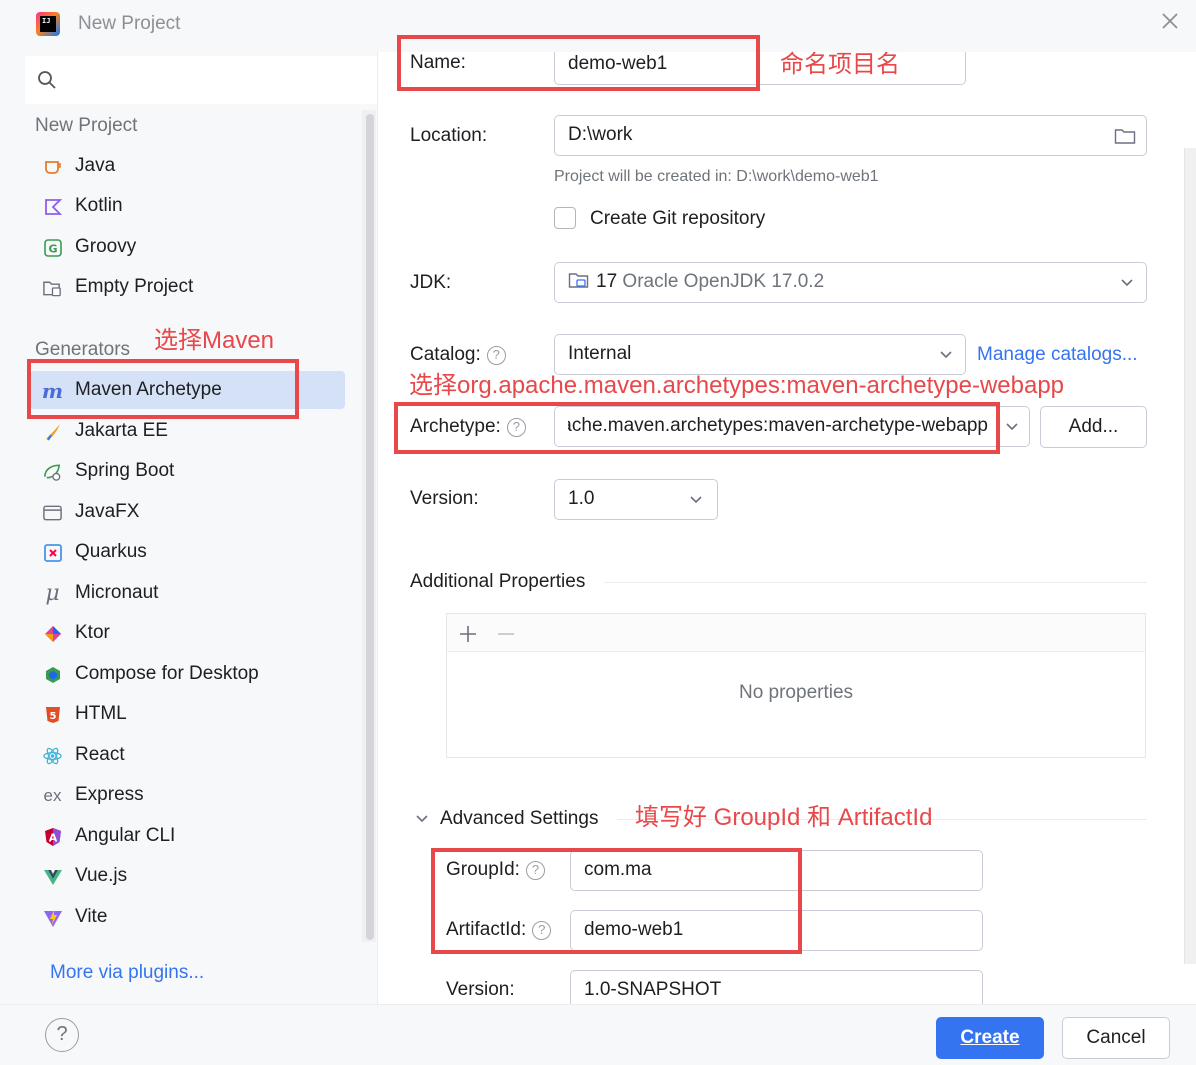  I want to click on annotation-name-note: 命名项目名, so click(840, 64).